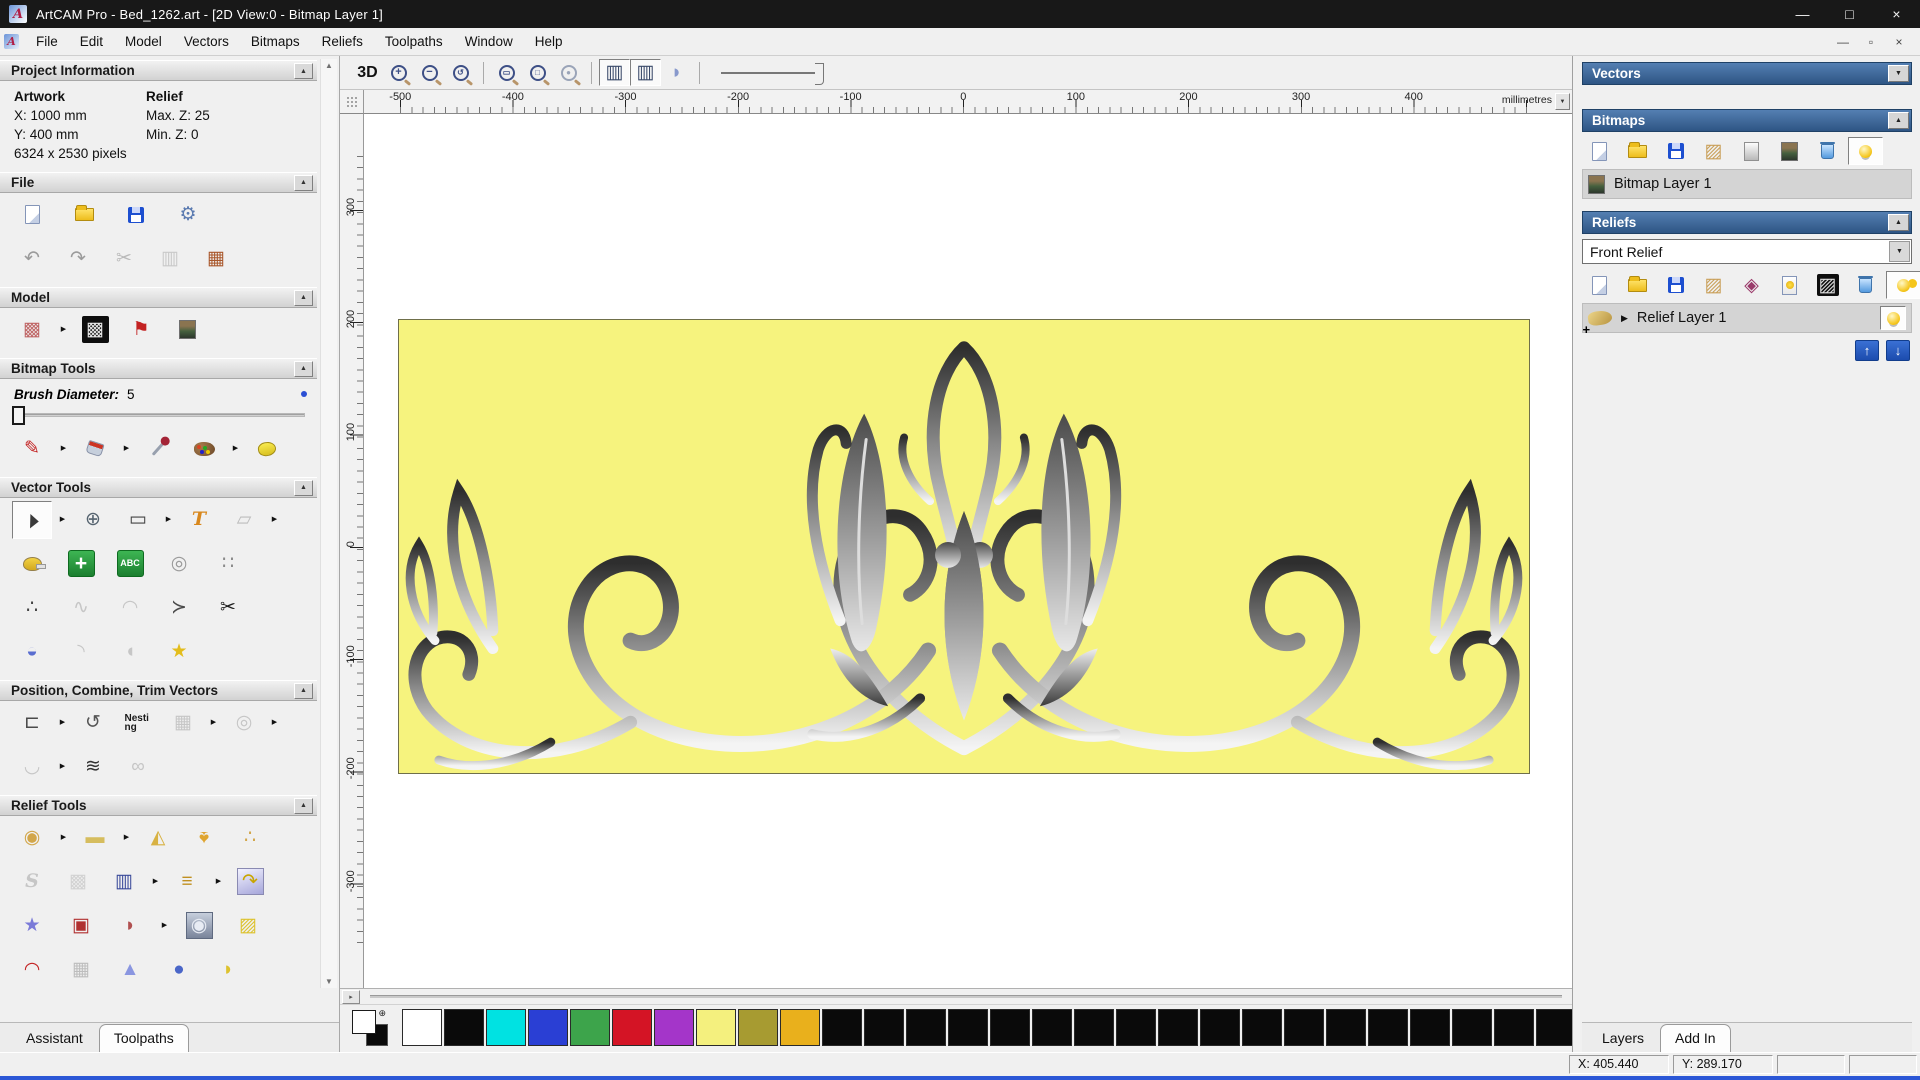 This screenshot has height=1080, width=1920. I want to click on nesting-icon: Nesting, so click(138, 723).